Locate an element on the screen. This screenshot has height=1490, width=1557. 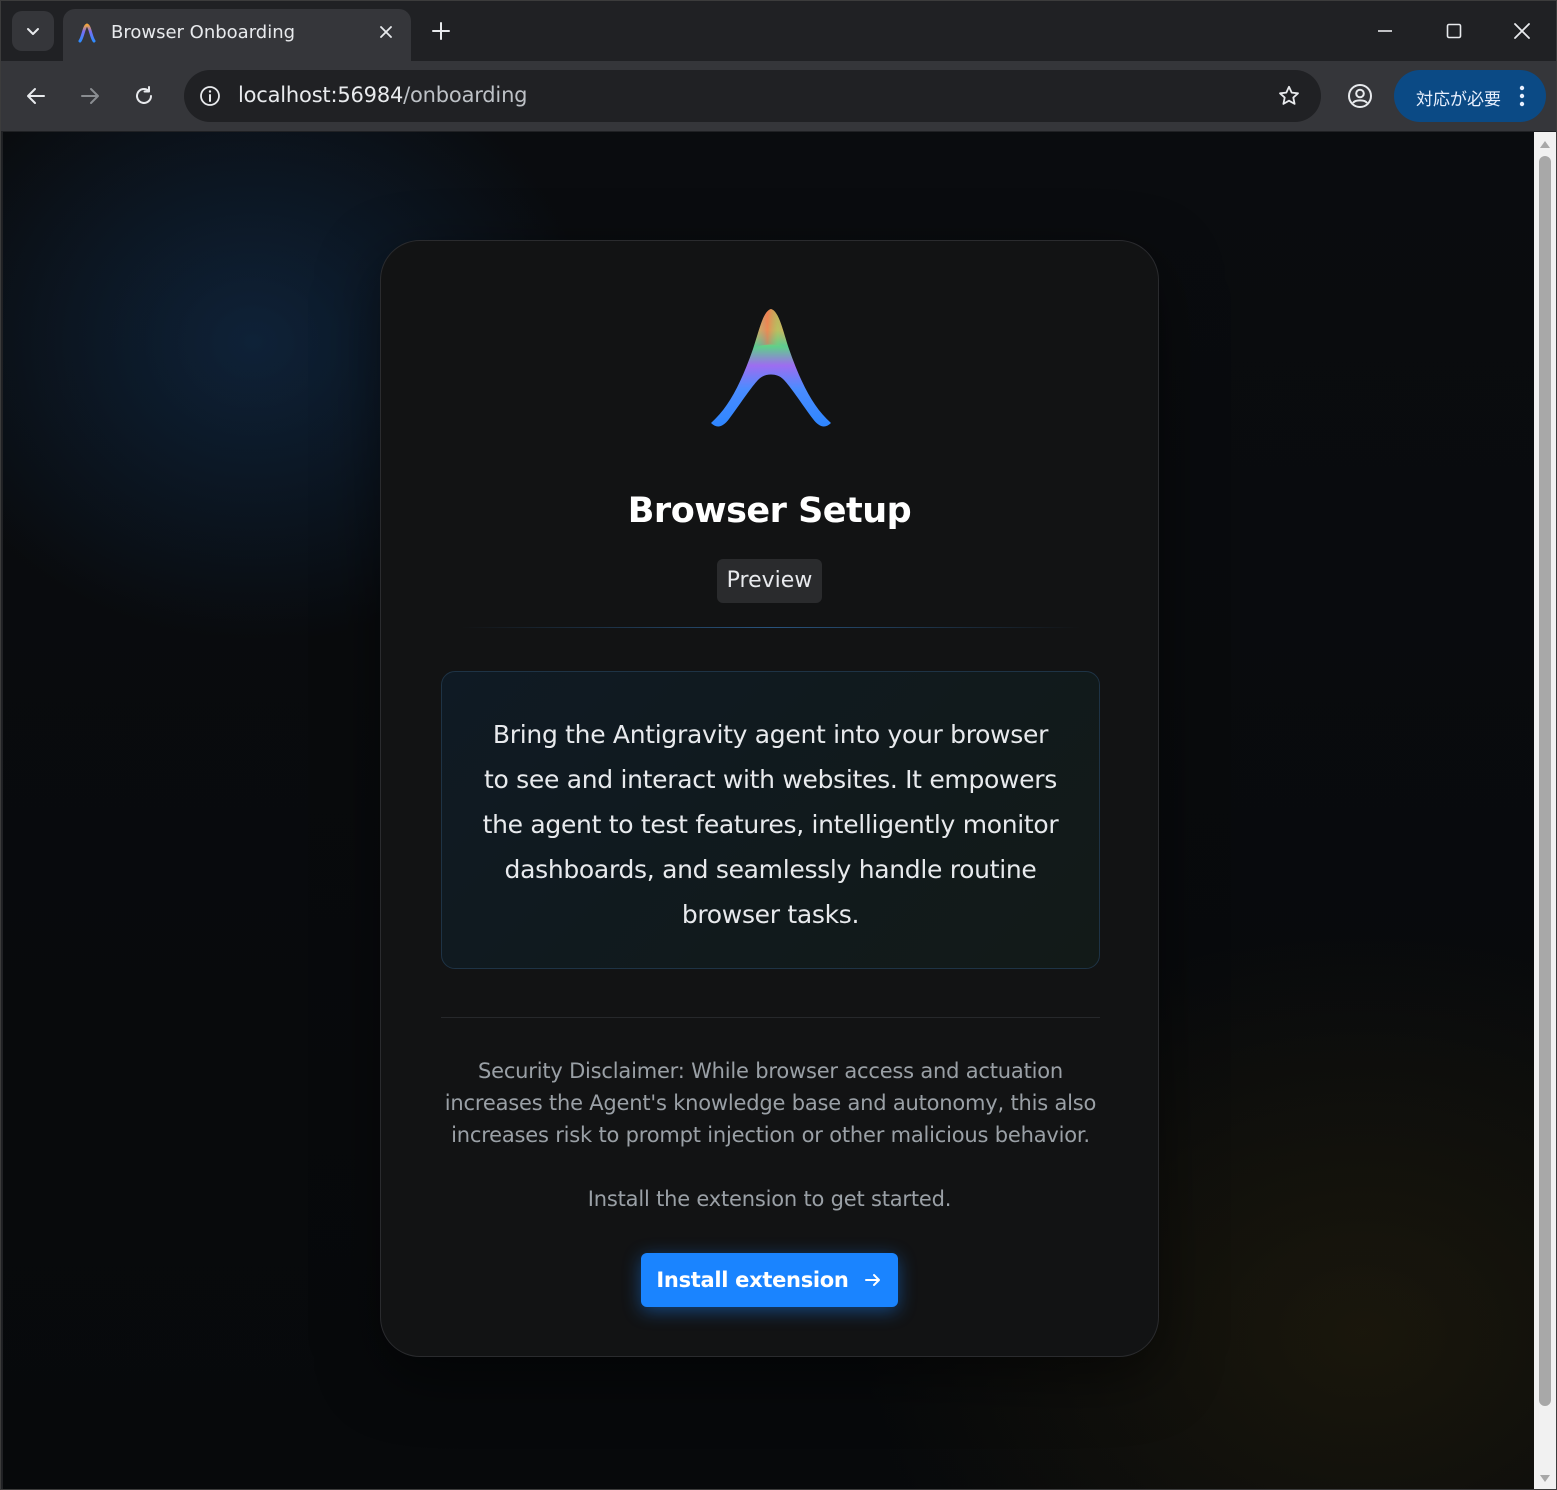
new-tab-button is located at coordinates (441, 31).